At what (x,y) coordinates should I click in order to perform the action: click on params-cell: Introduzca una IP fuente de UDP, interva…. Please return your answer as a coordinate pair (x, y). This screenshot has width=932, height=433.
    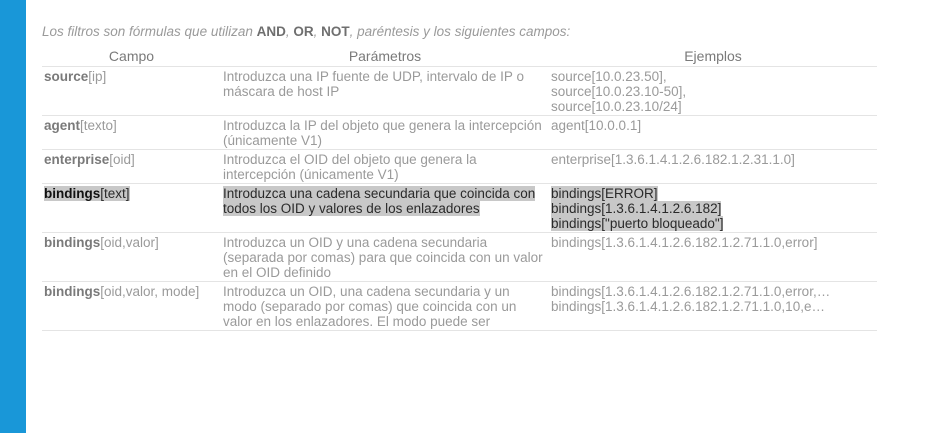
    Looking at the image, I should click on (385, 91).